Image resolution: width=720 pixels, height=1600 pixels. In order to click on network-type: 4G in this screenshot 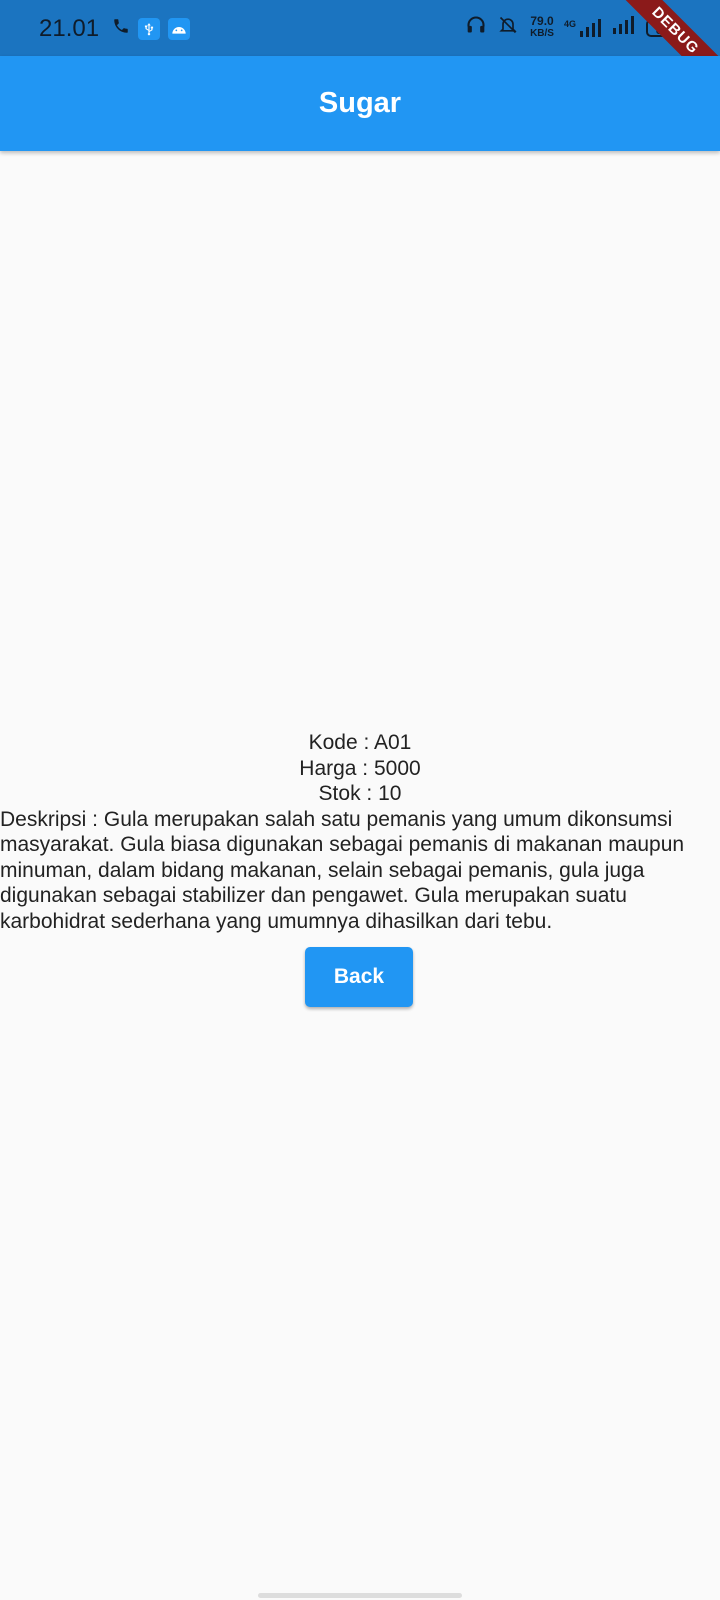, I will do `click(569, 23)`.